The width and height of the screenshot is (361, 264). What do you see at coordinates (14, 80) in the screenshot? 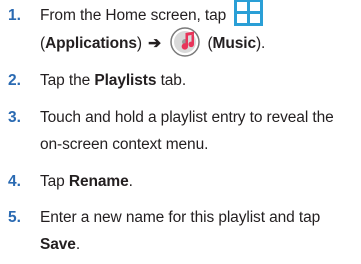
I see `step-number: 2.` at bounding box center [14, 80].